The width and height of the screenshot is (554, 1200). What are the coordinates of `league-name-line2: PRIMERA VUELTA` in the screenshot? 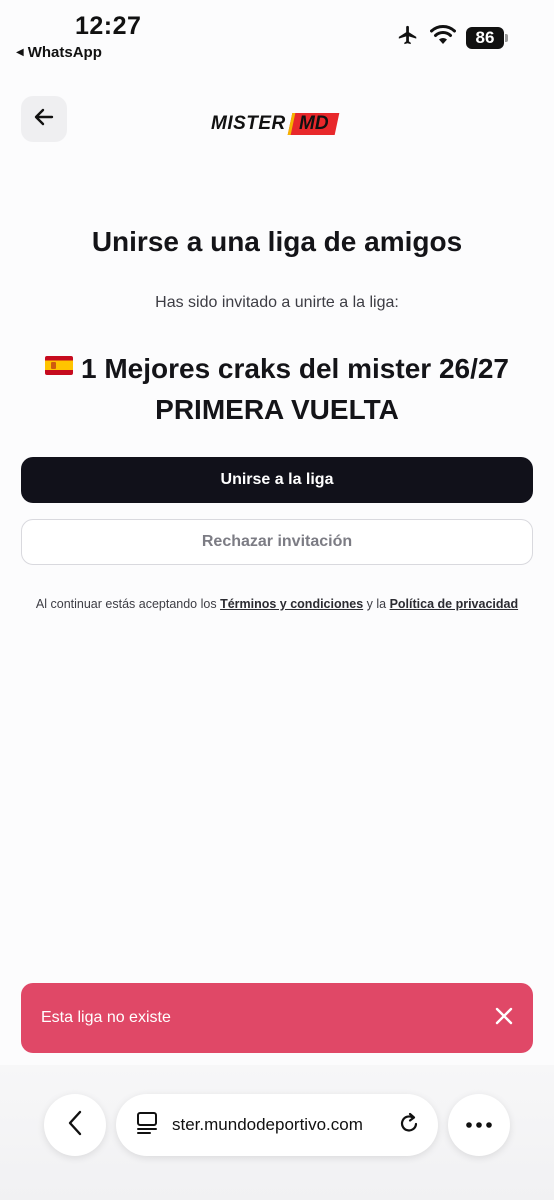 It's located at (277, 409).